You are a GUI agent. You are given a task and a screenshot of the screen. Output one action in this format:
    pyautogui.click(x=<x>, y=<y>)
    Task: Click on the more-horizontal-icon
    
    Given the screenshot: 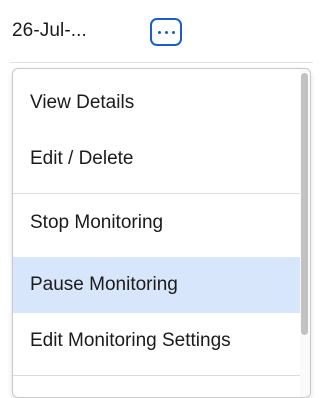 What is the action you would take?
    pyautogui.click(x=166, y=32)
    